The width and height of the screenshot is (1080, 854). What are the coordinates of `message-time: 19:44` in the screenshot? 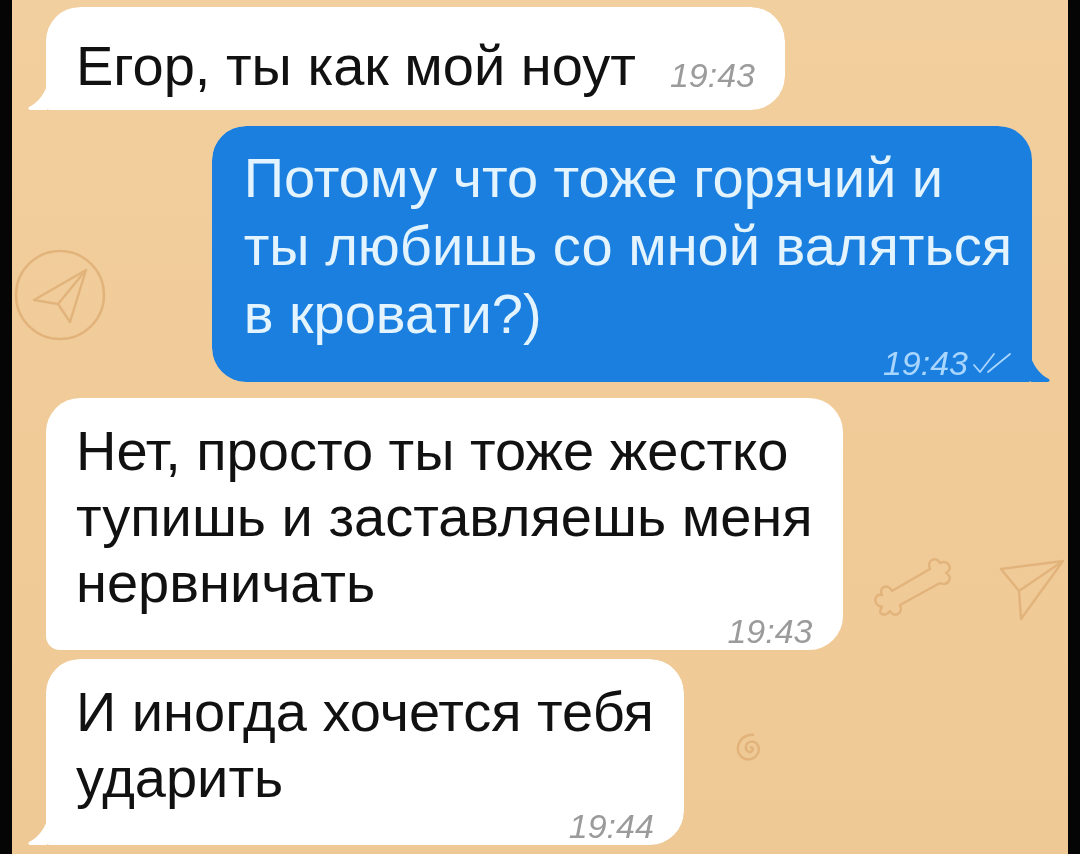 It's located at (611, 826).